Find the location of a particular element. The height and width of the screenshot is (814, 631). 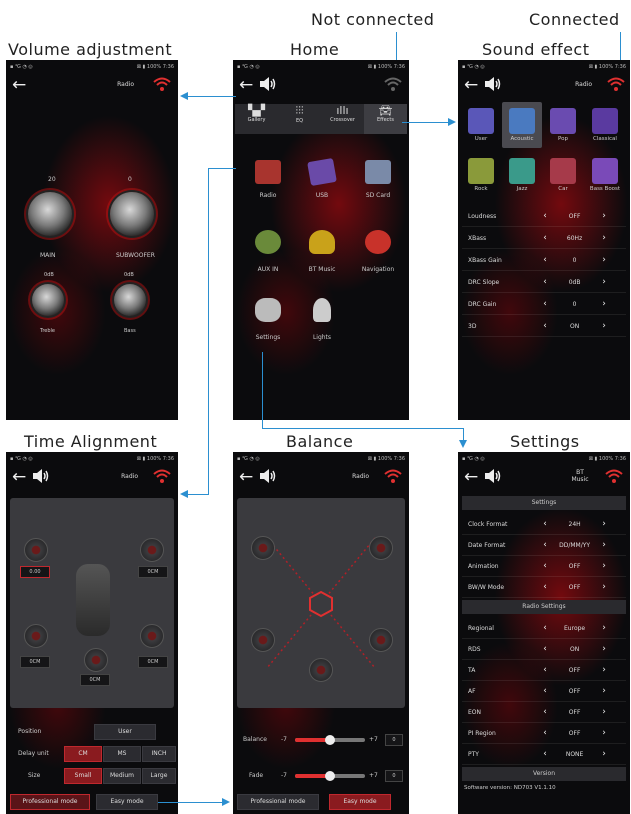

delay-chip-rear-right: 0CM is located at coordinates (153, 662).